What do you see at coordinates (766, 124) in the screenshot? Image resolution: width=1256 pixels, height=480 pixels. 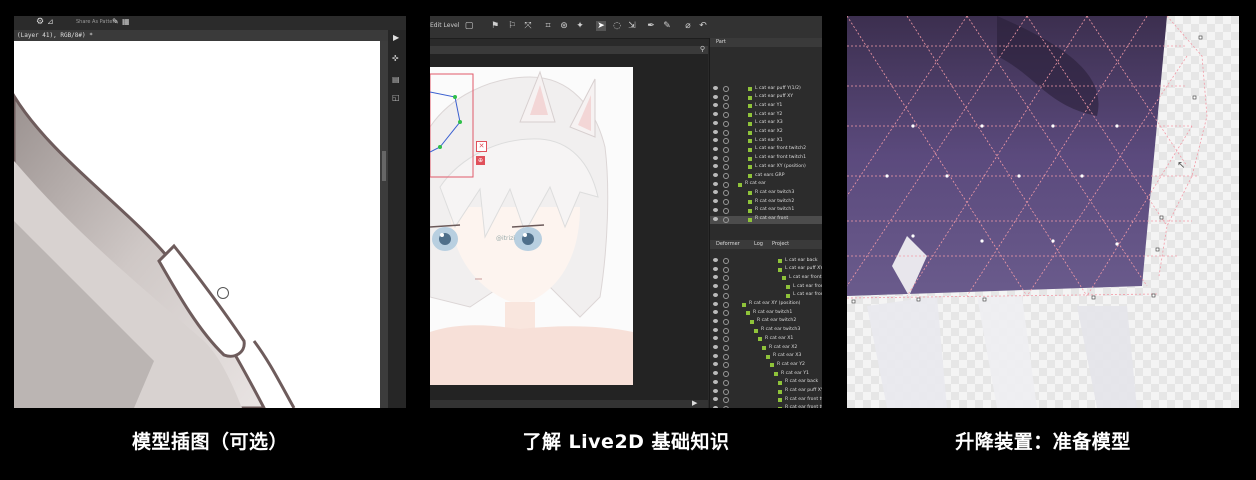 I see `part-row: L cat ear X3` at bounding box center [766, 124].